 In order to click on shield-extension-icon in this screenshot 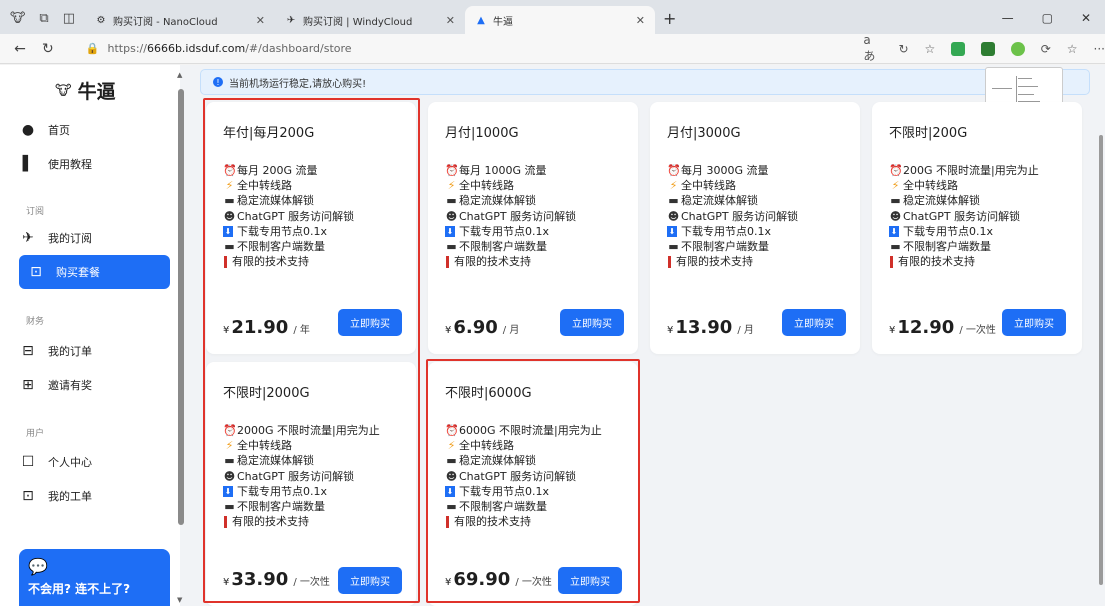, I will do `click(958, 48)`.